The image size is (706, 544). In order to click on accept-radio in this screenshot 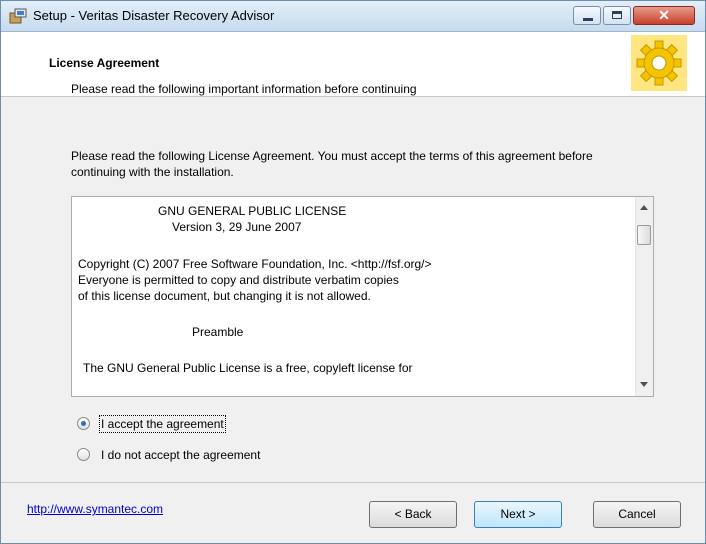, I will do `click(83, 423)`.